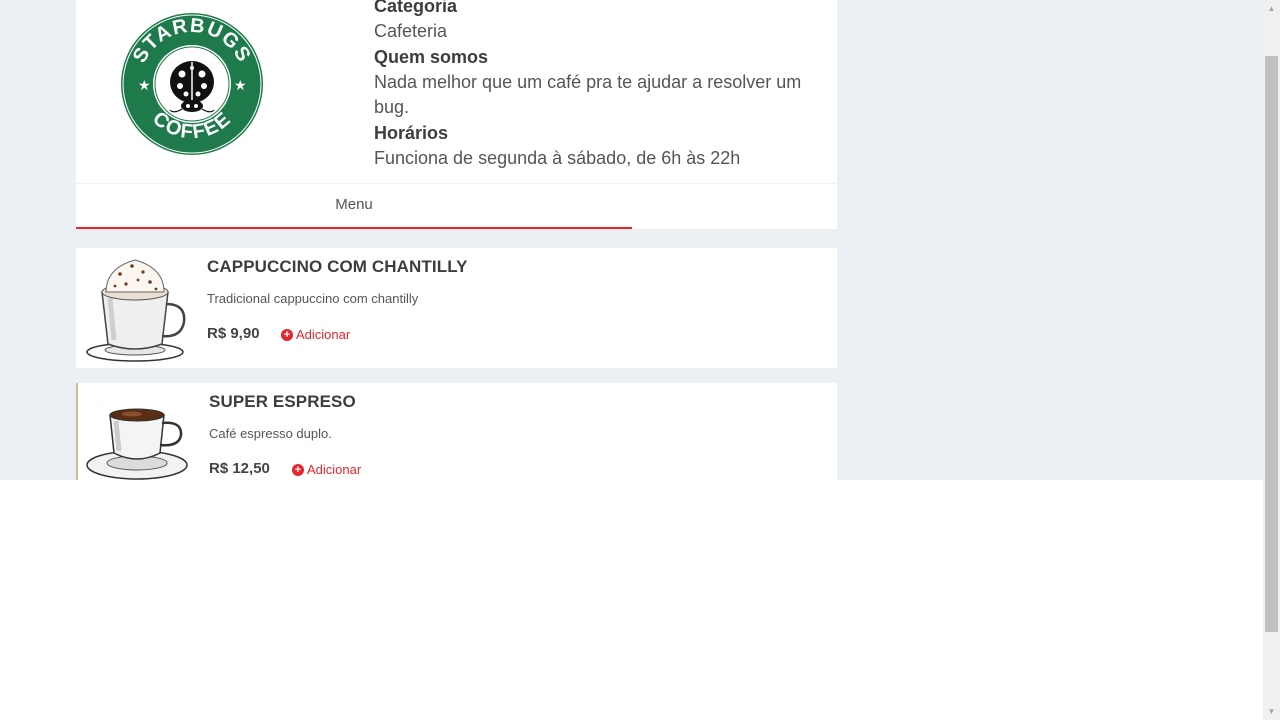  I want to click on item-name: CAPPUCCINO COM CHANTILLY, so click(337, 266).